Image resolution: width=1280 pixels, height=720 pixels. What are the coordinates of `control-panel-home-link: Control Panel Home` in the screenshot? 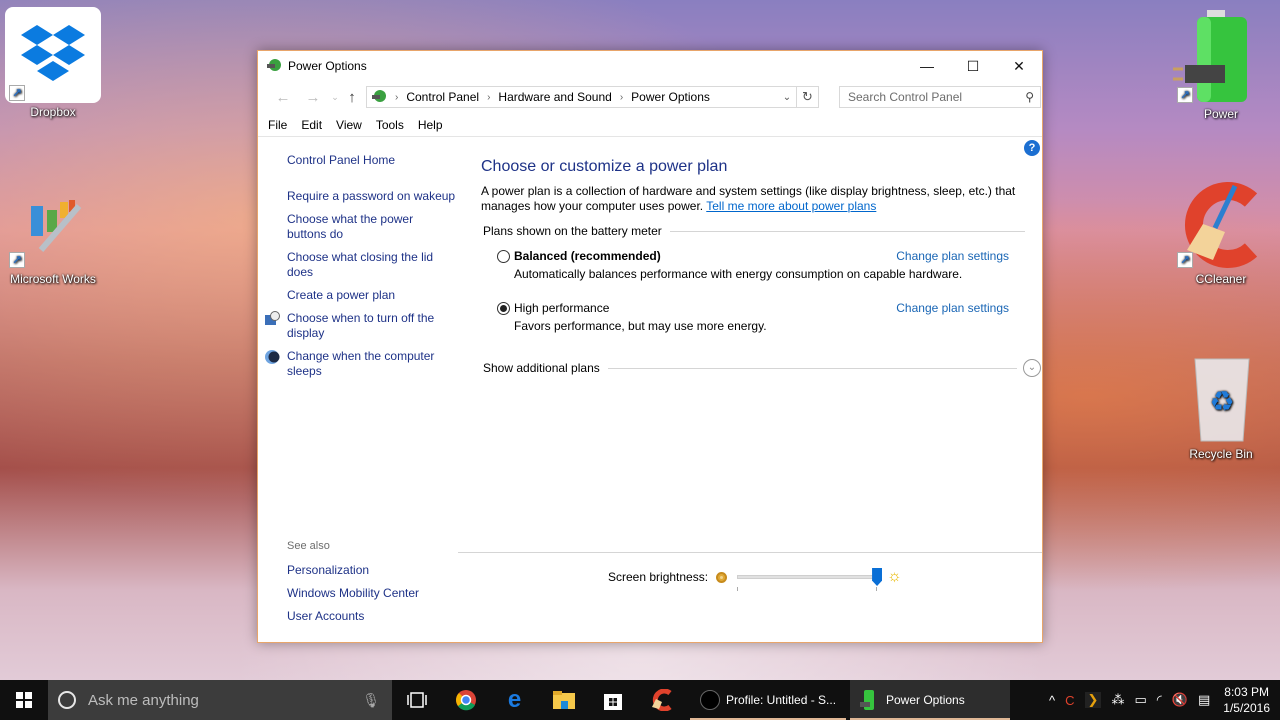 It's located at (372, 160).